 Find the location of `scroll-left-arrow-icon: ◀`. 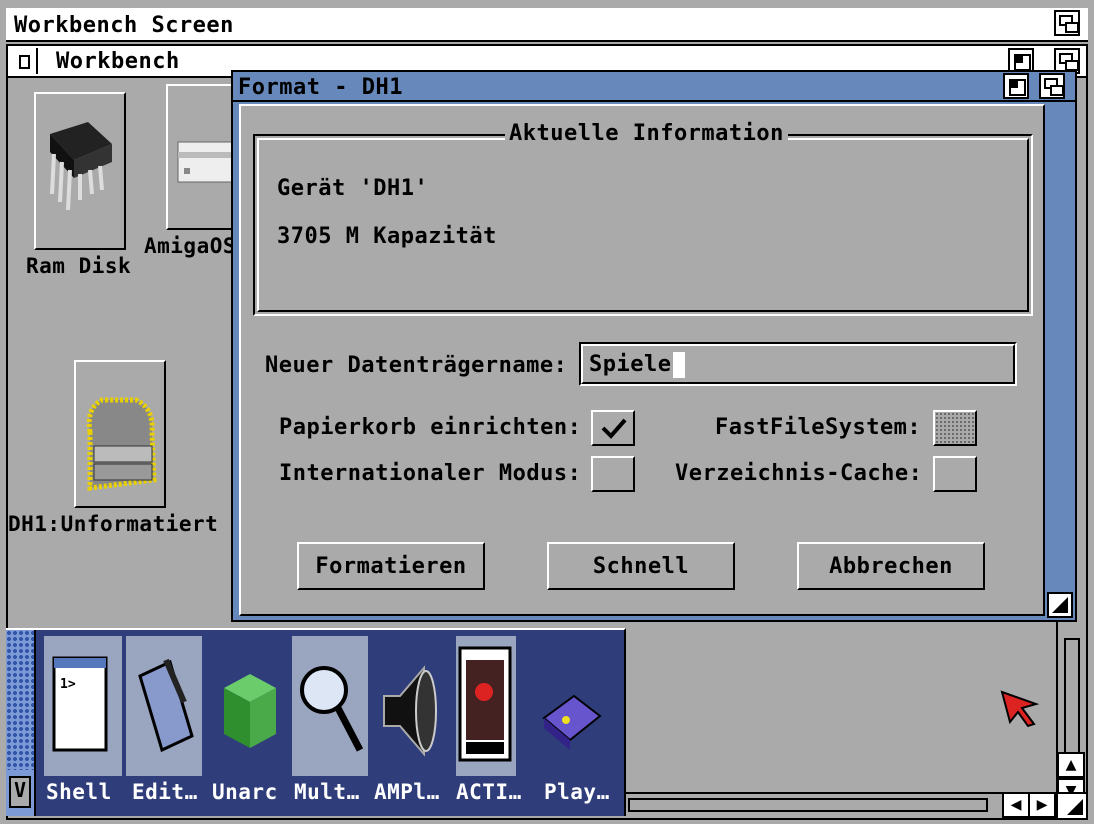

scroll-left-arrow-icon: ◀ is located at coordinates (1016, 805).